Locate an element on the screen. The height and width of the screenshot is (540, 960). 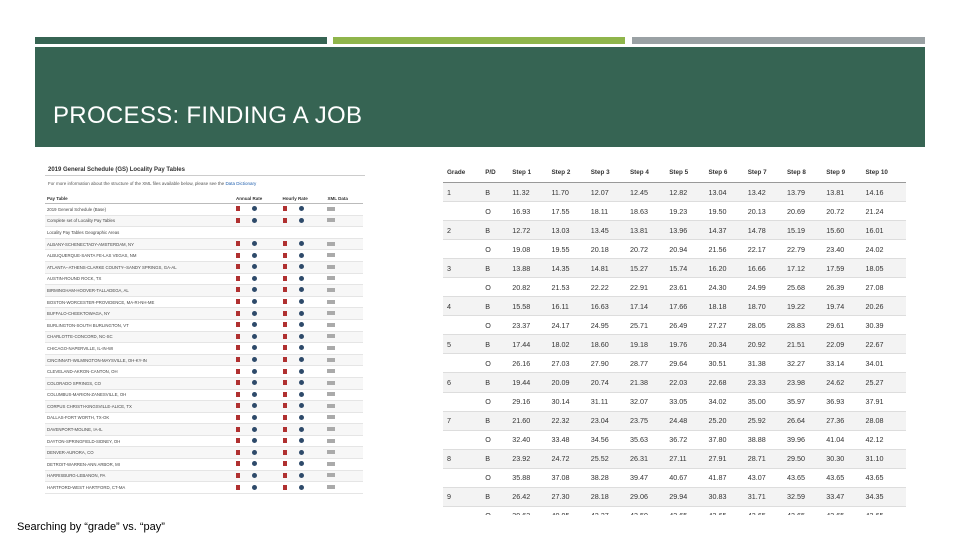
pay-table-name-link: DAVENPORT-MOLINE, IA-IL is located at coordinates (139, 429).